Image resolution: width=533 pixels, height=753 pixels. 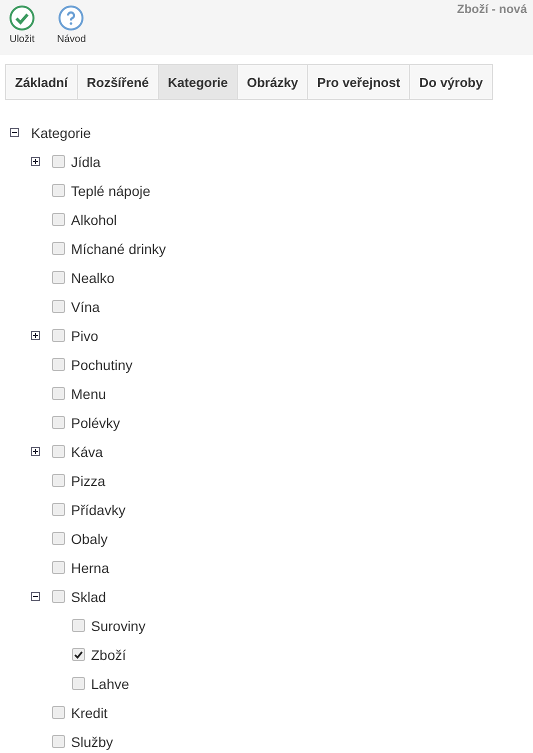 I want to click on save-button: Uložit, so click(x=22, y=30).